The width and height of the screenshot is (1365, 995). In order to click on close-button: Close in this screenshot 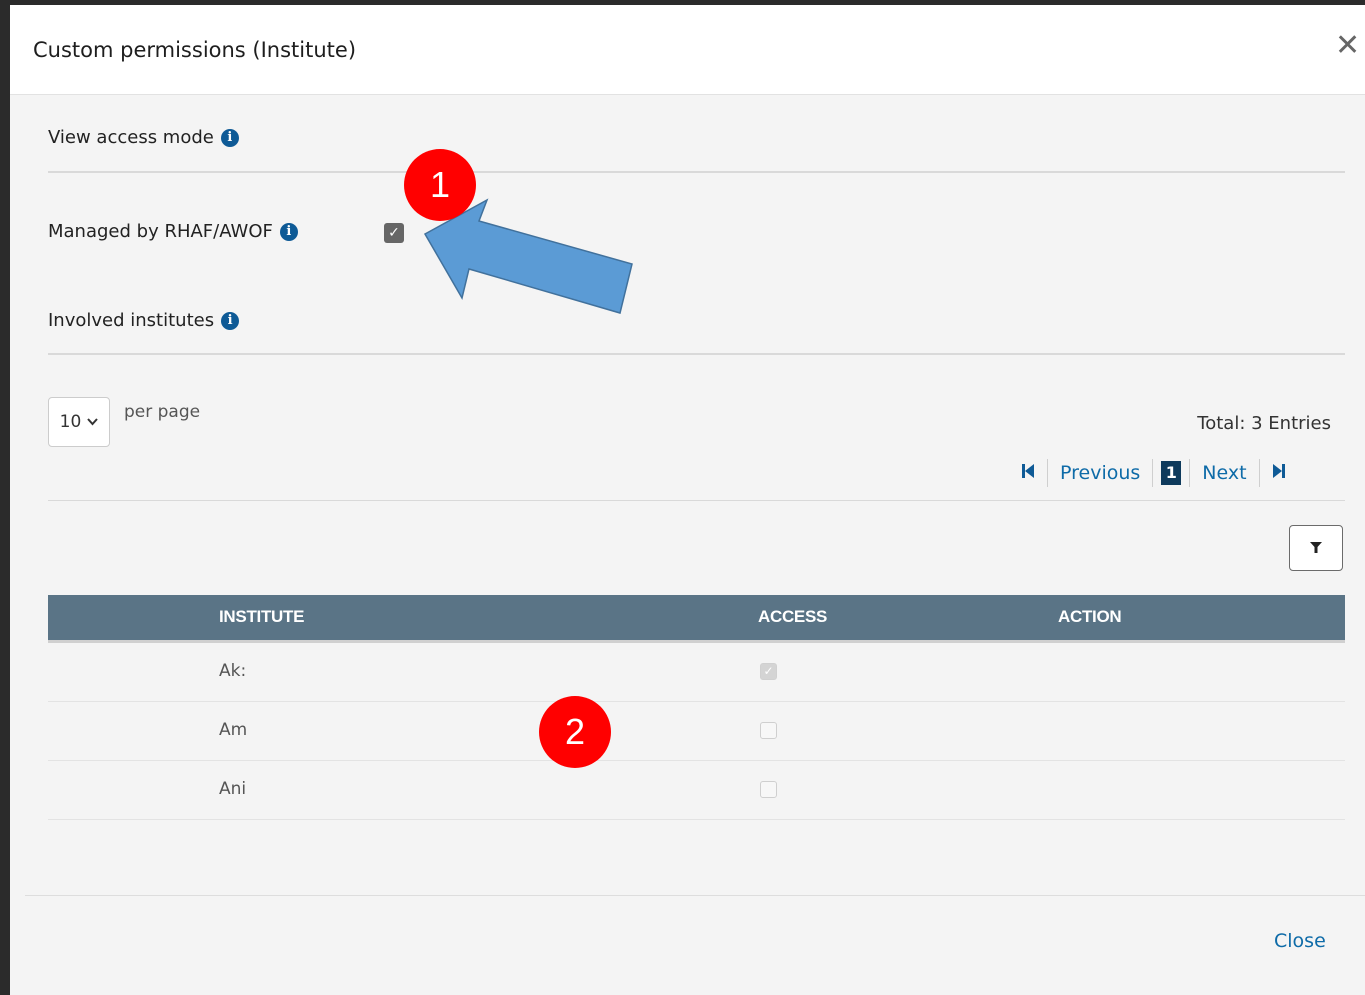, I will do `click(1300, 941)`.